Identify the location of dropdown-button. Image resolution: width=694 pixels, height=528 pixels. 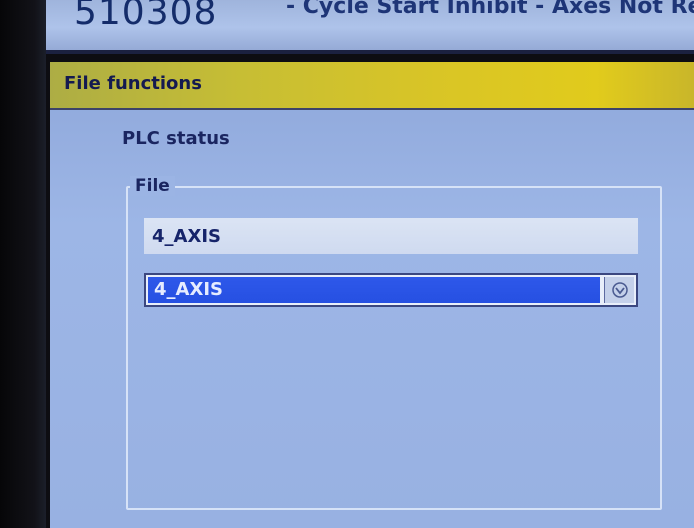
(619, 290).